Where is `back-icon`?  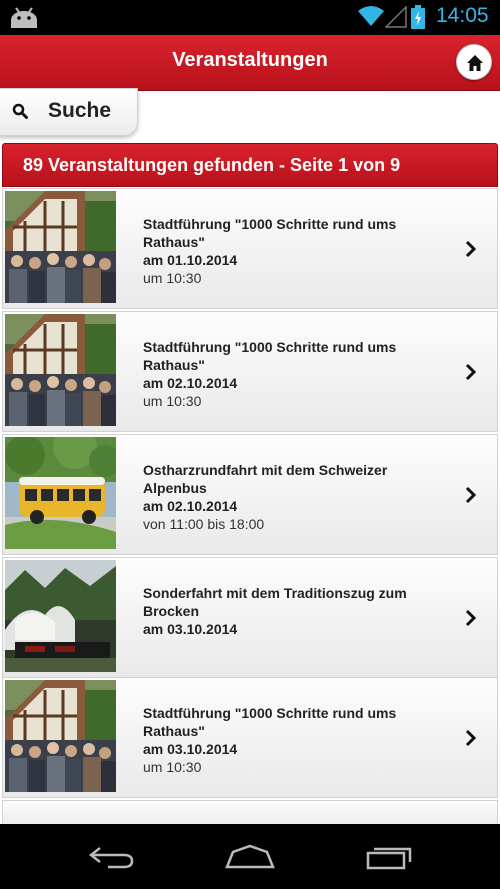 back-icon is located at coordinates (112, 857).